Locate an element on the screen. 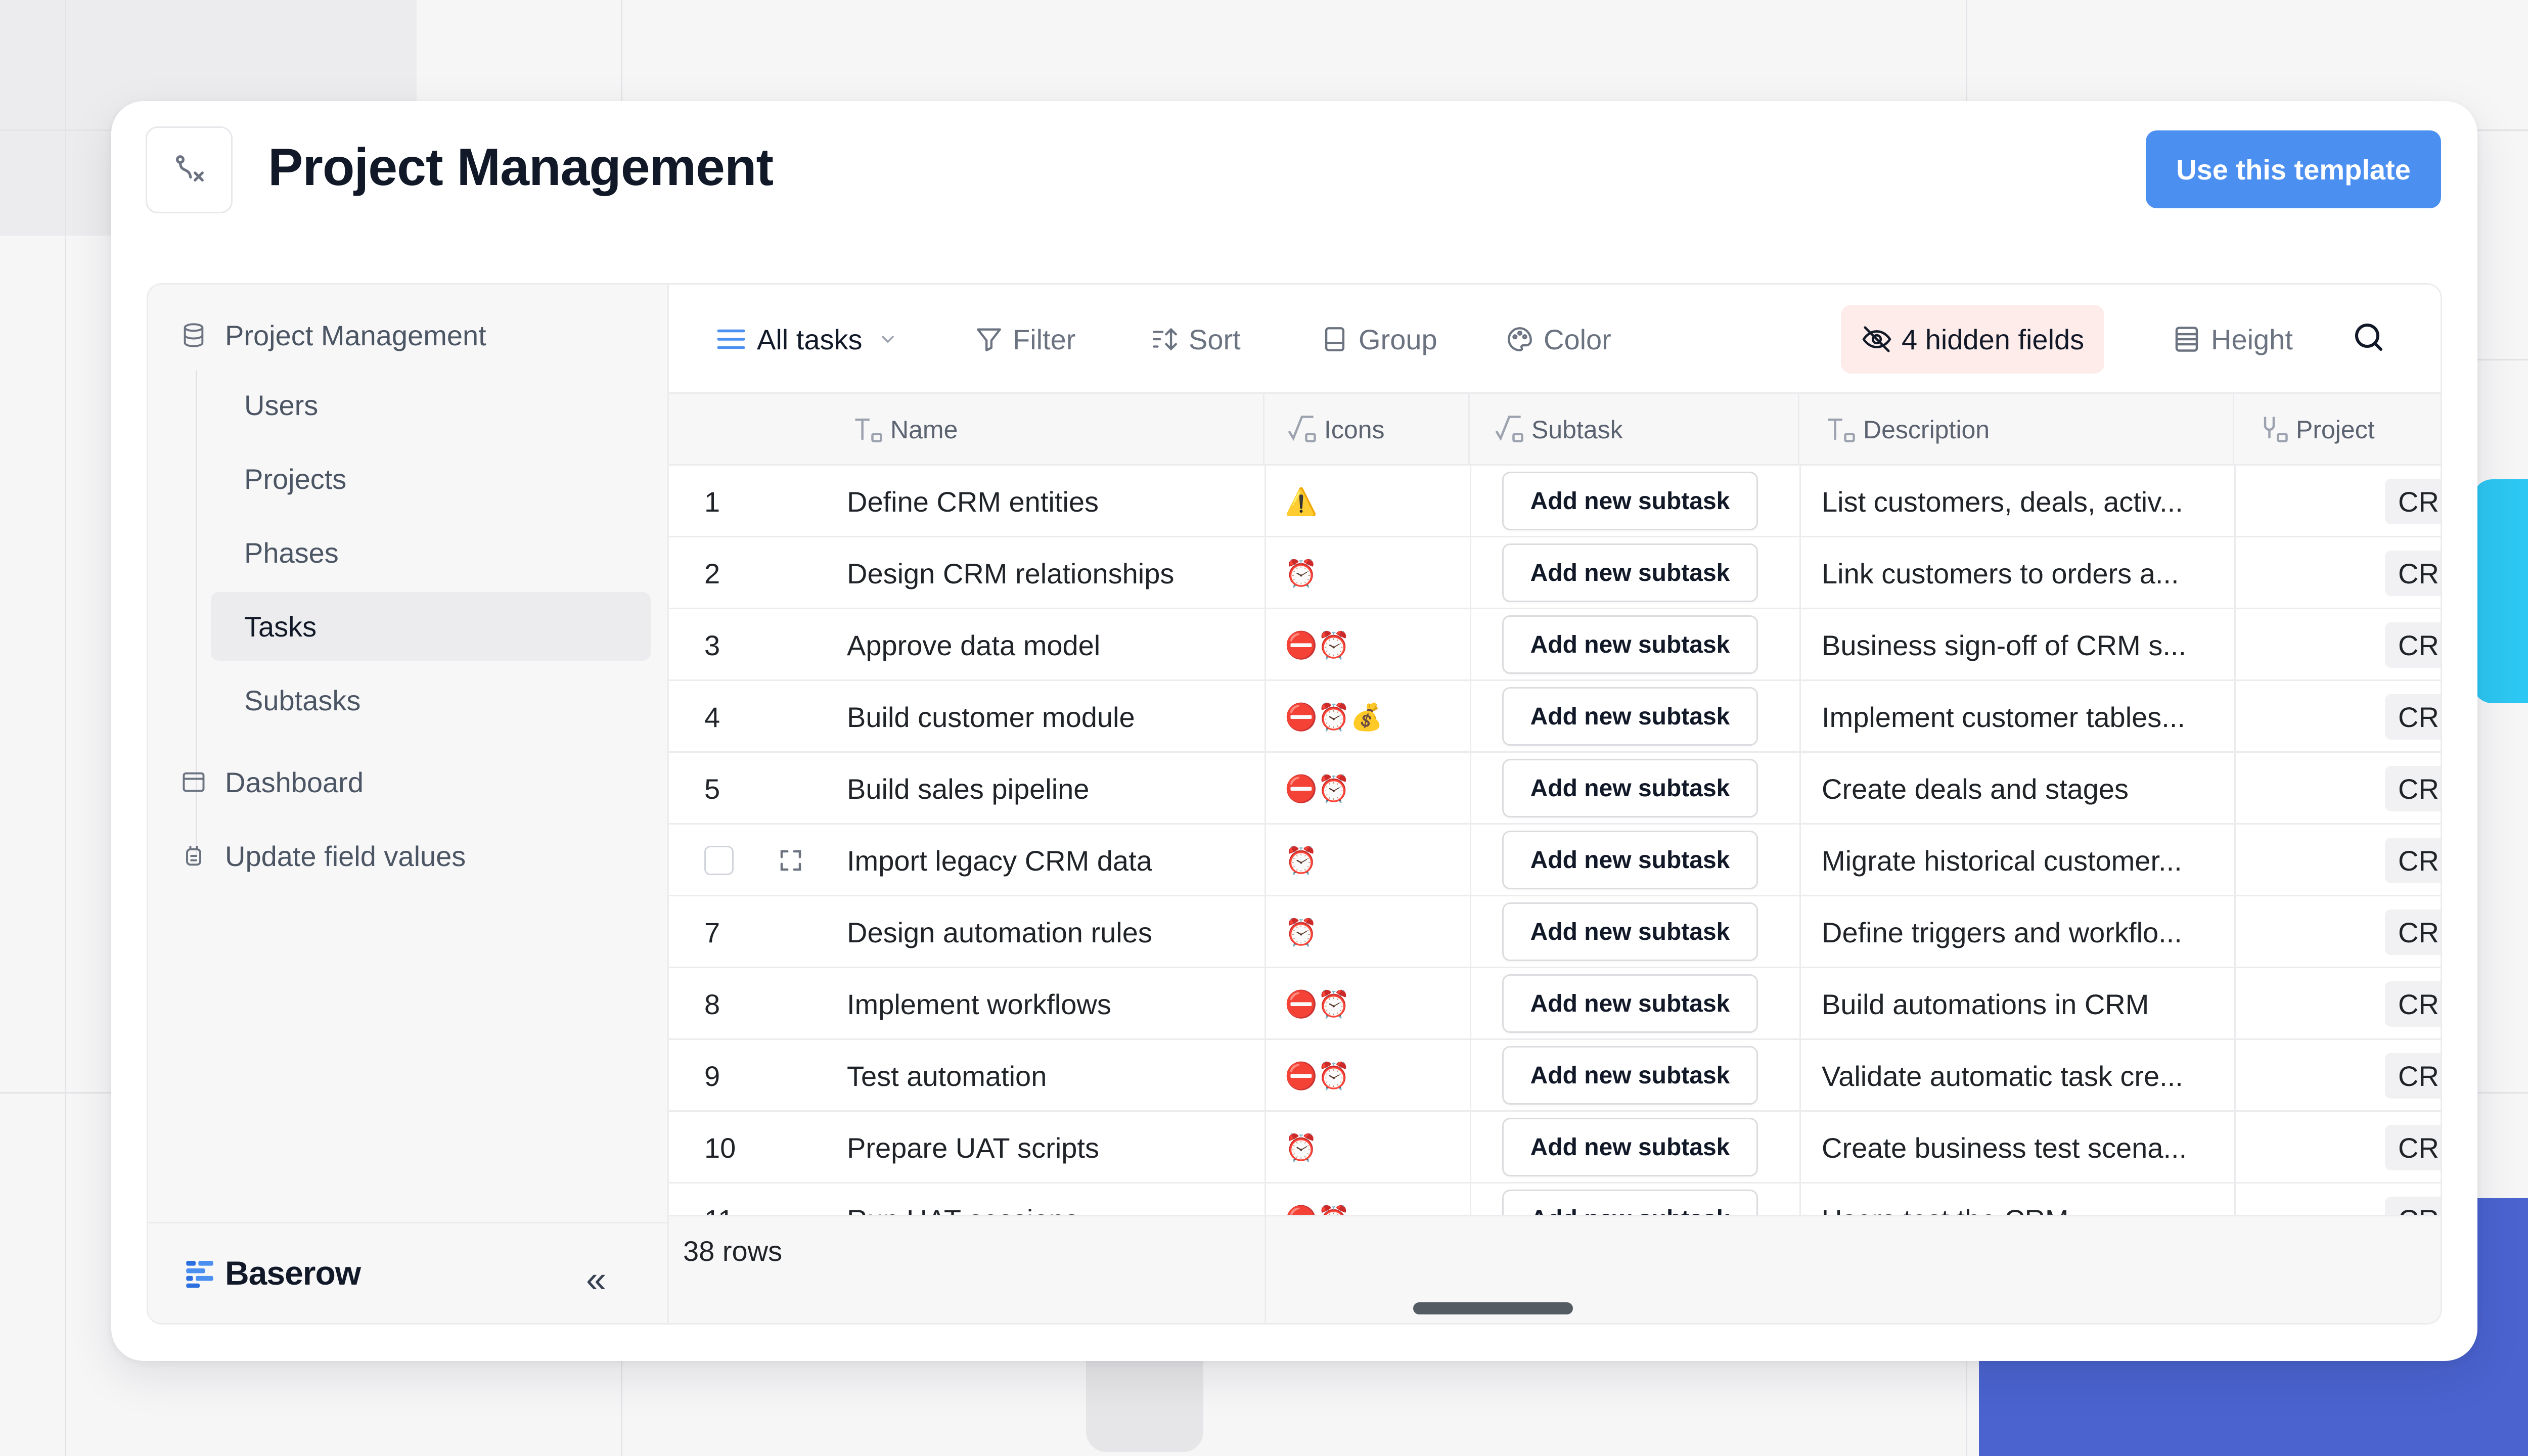  sidebar-item-subtasks: Subtasks is located at coordinates (431, 700).